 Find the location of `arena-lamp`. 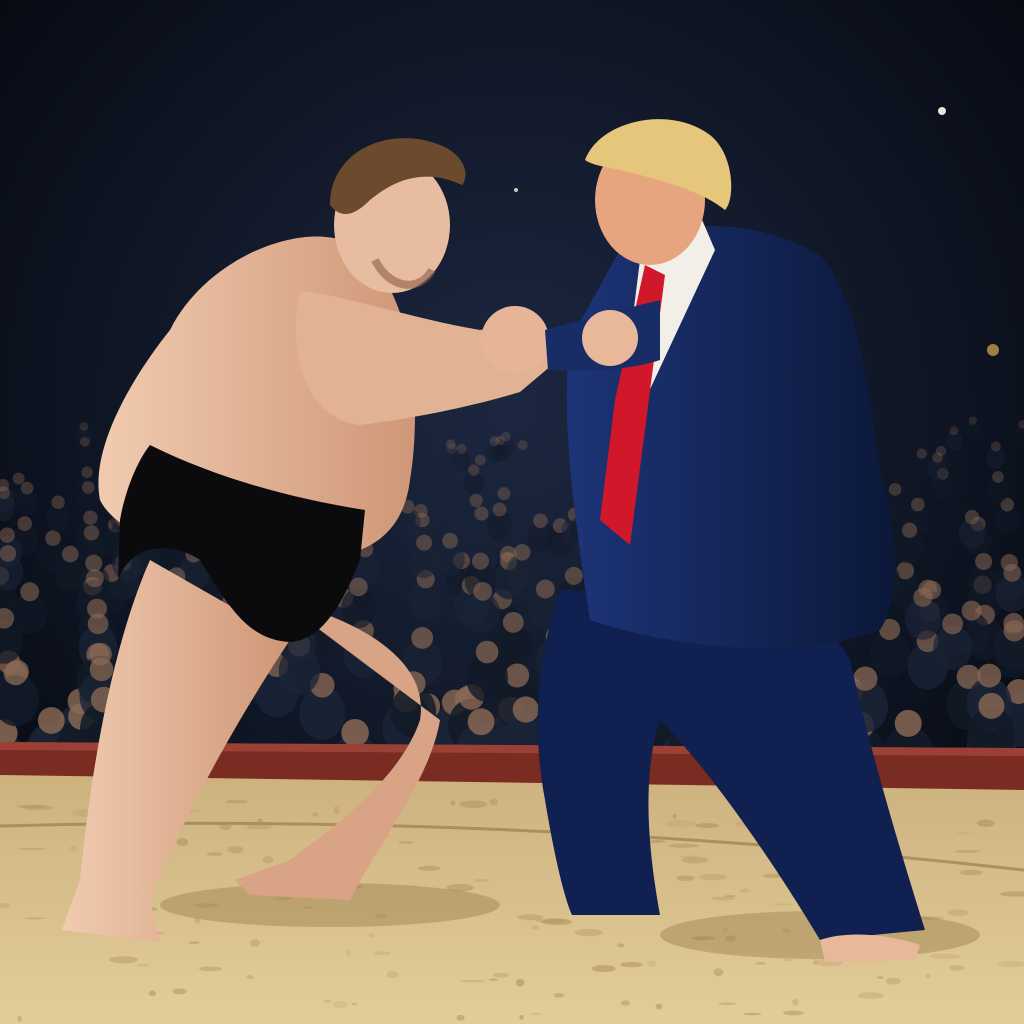

arena-lamp is located at coordinates (993, 350).